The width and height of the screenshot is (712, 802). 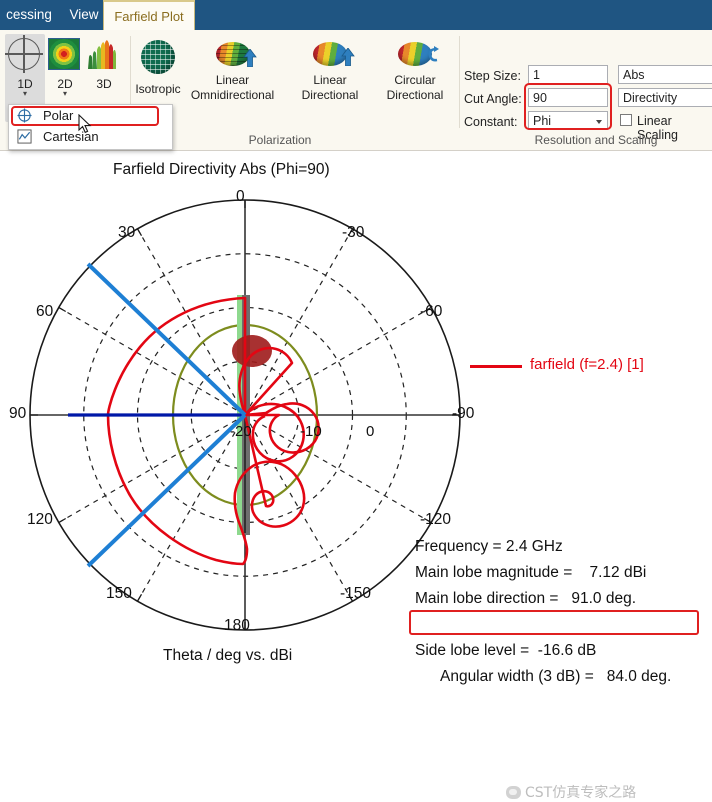 I want to click on result-frequency: Frequency = 2.4 GHz, so click(x=489, y=546).